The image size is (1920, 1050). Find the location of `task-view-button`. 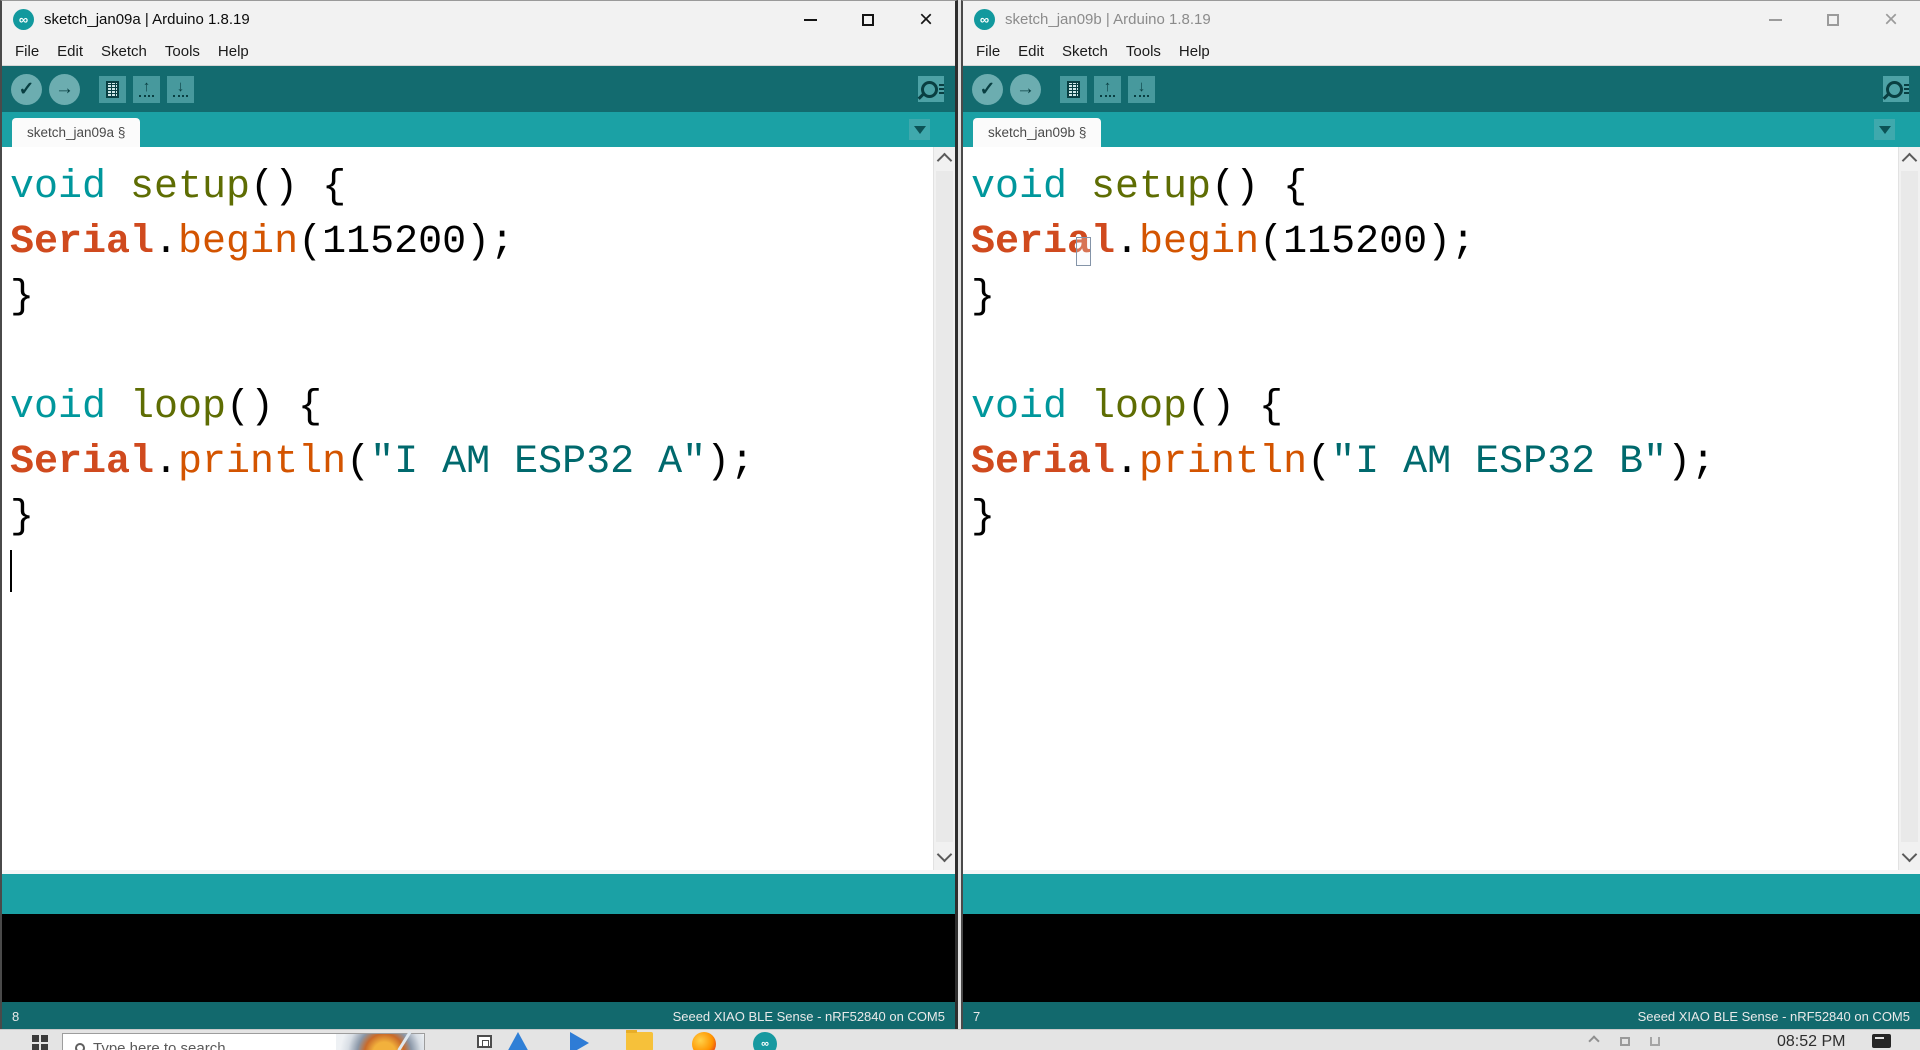

task-view-button is located at coordinates (484, 1041).